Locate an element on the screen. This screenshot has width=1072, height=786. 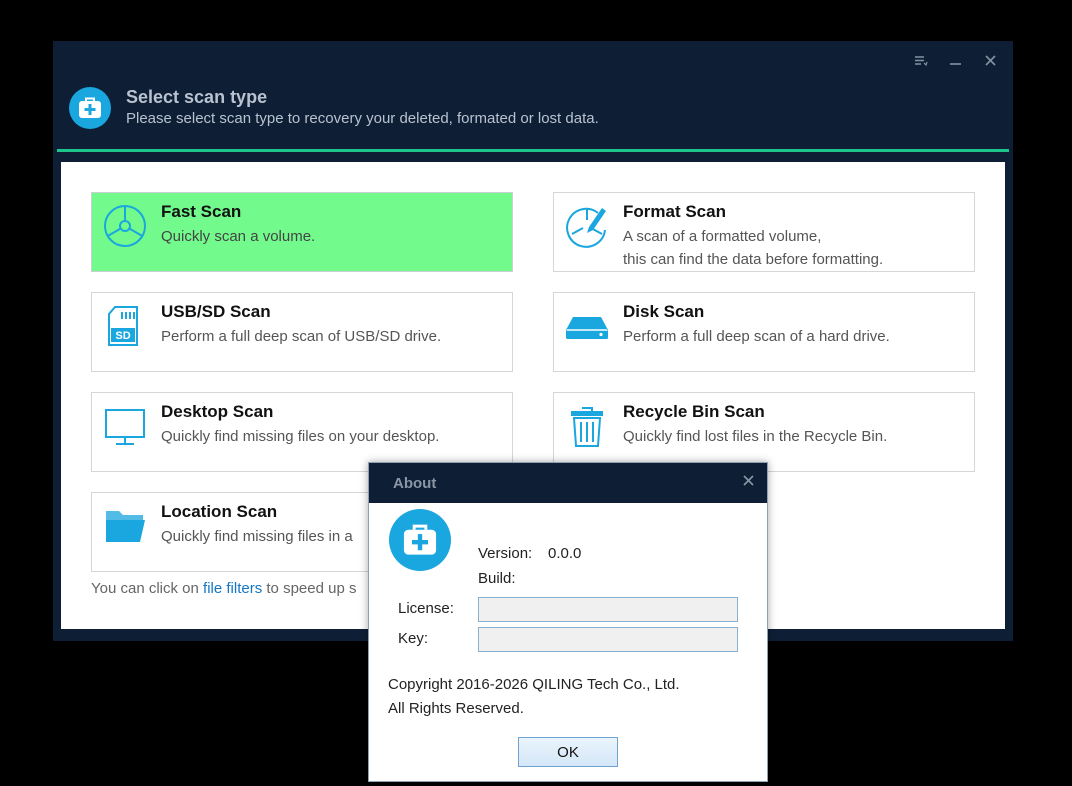
menu-icon is located at coordinates (920, 61).